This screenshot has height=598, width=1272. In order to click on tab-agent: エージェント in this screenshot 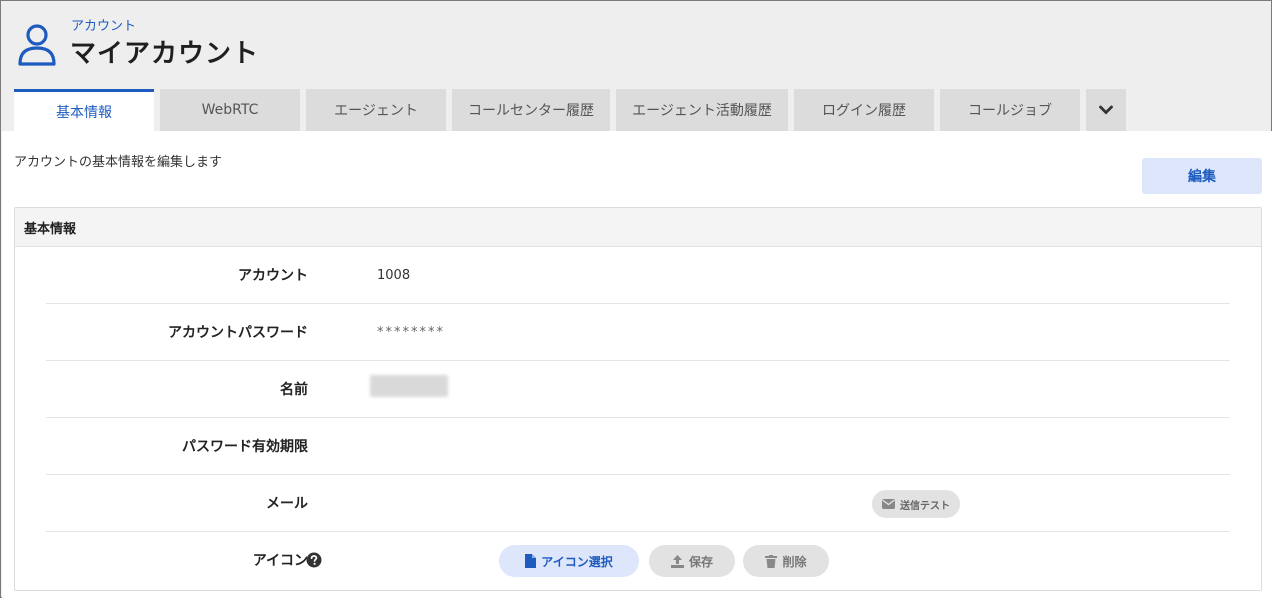, I will do `click(376, 110)`.